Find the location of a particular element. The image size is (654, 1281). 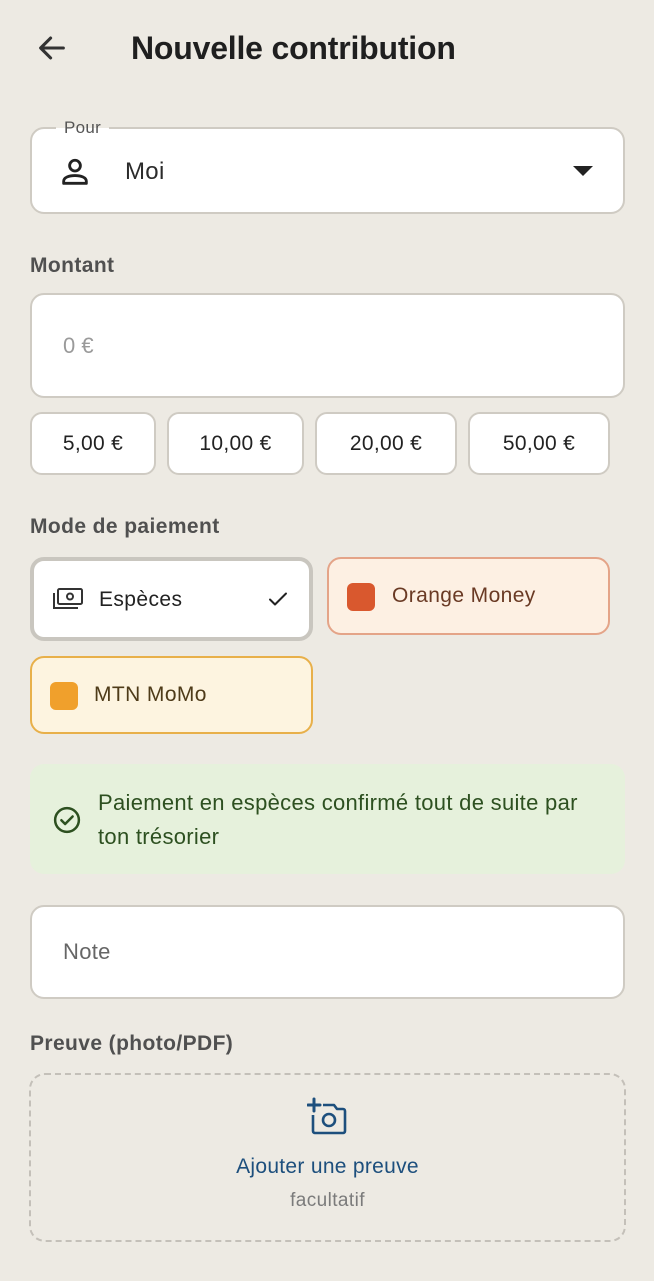

mtn-momo-swatch is located at coordinates (64, 696).